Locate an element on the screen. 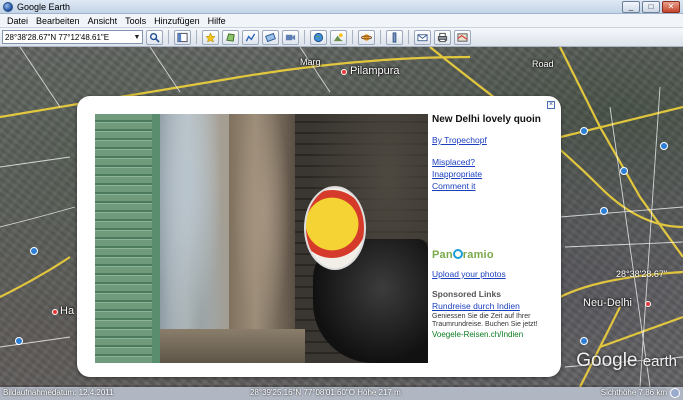  window-controls: _ □ ✕ is located at coordinates (651, 7).